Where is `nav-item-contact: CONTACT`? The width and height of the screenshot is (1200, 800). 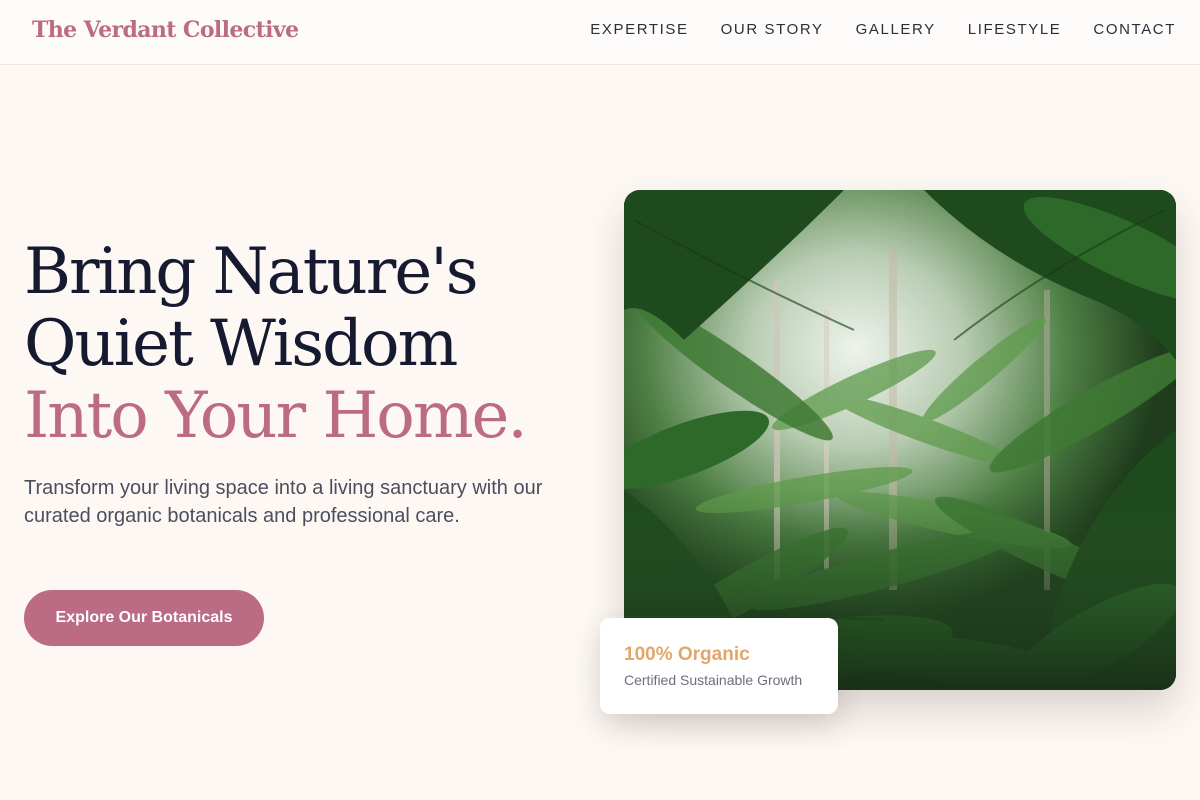
nav-item-contact: CONTACT is located at coordinates (1134, 29).